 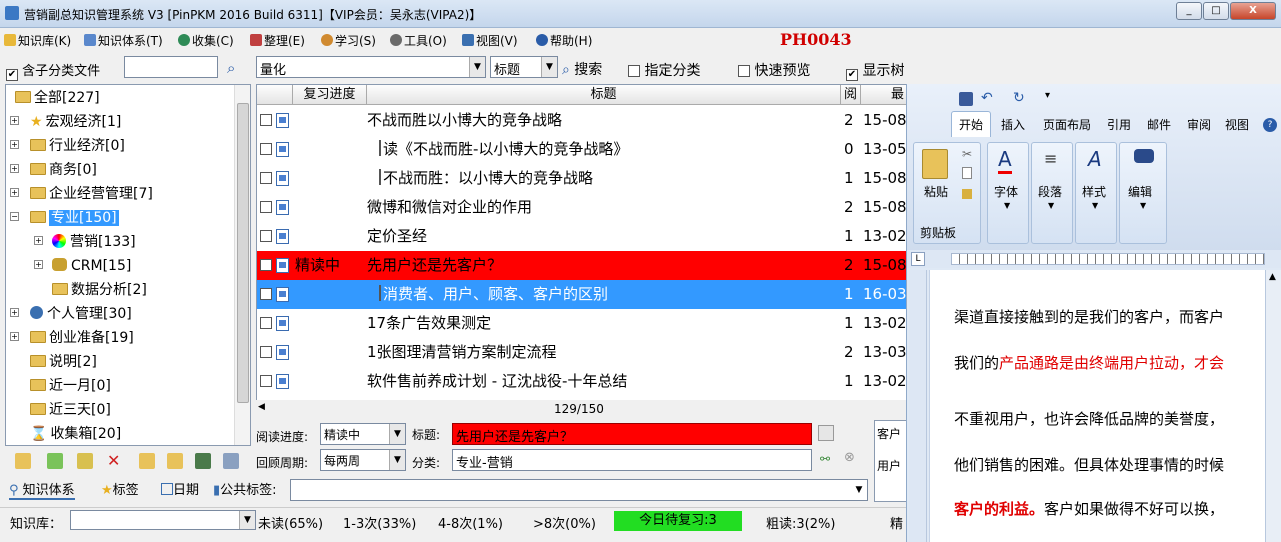 I want to click on search-icon: ⌕, so click(x=231, y=68).